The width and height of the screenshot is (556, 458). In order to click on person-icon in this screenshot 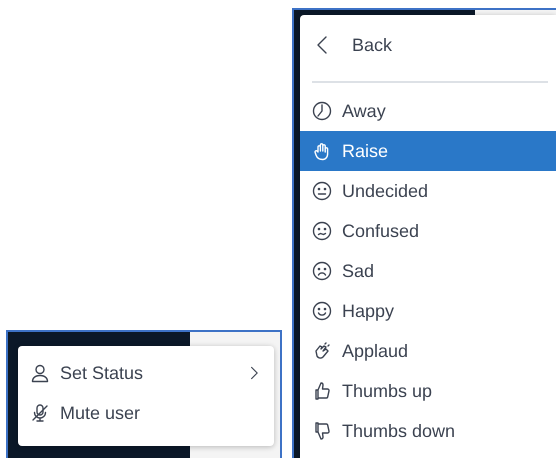, I will do `click(40, 373)`.